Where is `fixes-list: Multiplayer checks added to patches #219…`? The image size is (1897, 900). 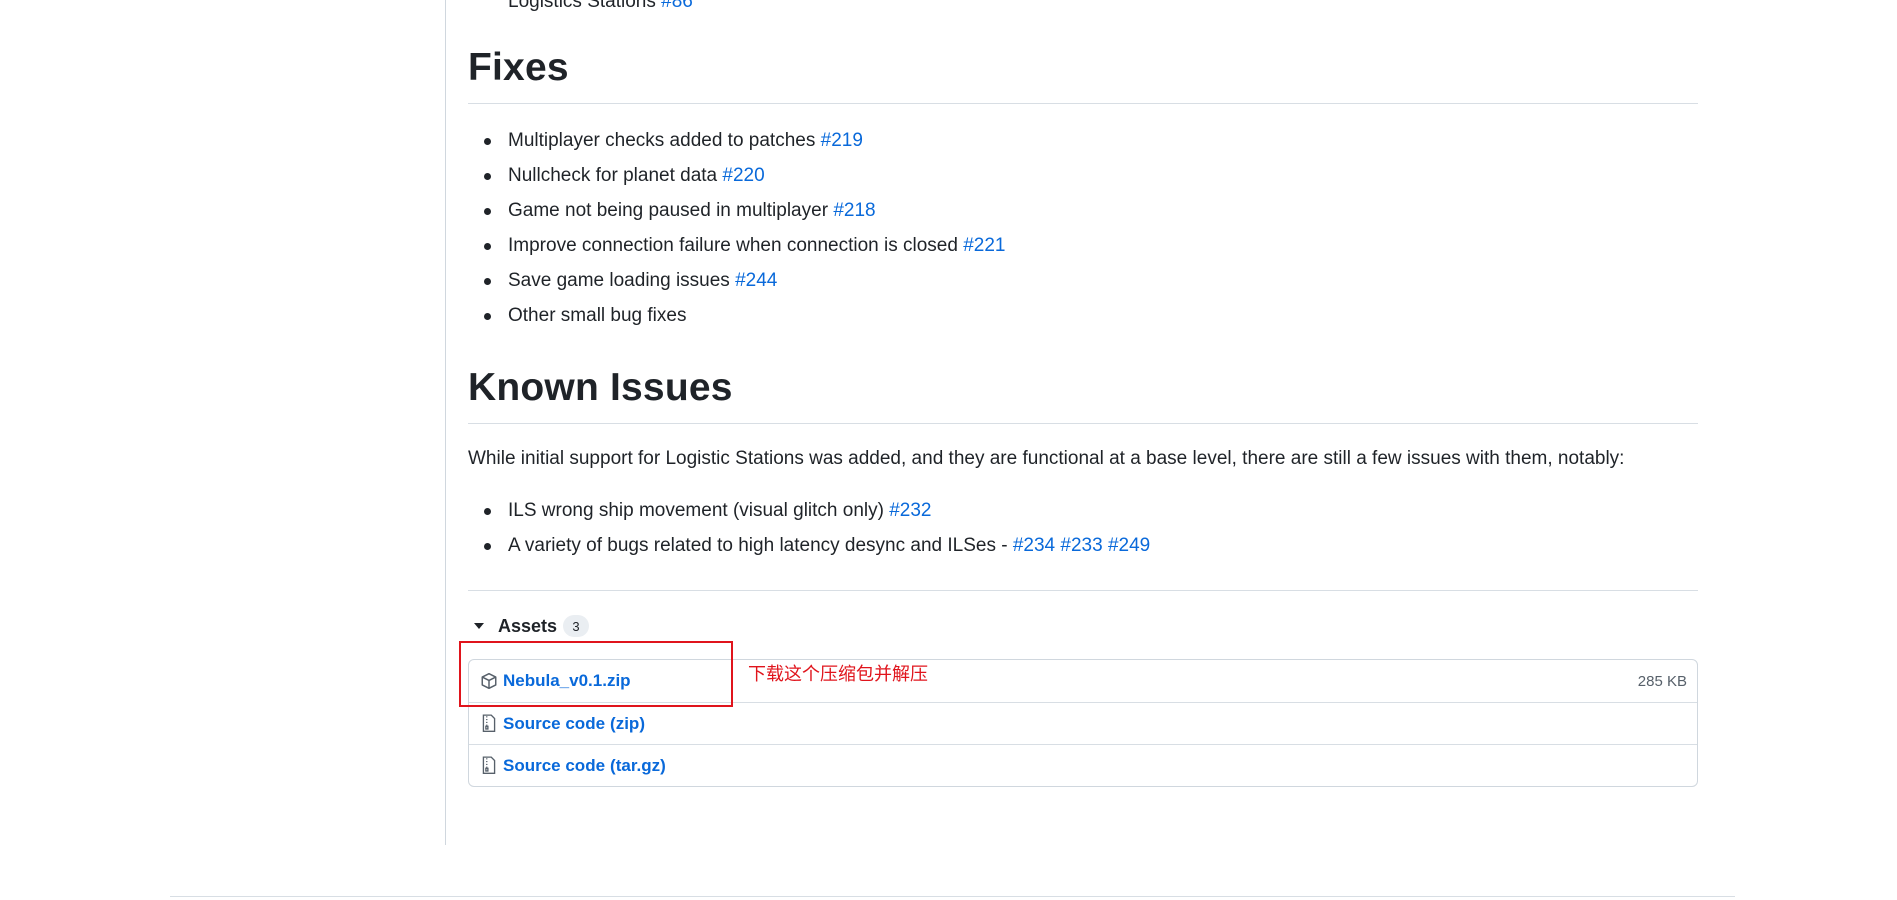 fixes-list: Multiplayer checks added to patches #219… is located at coordinates (745, 228).